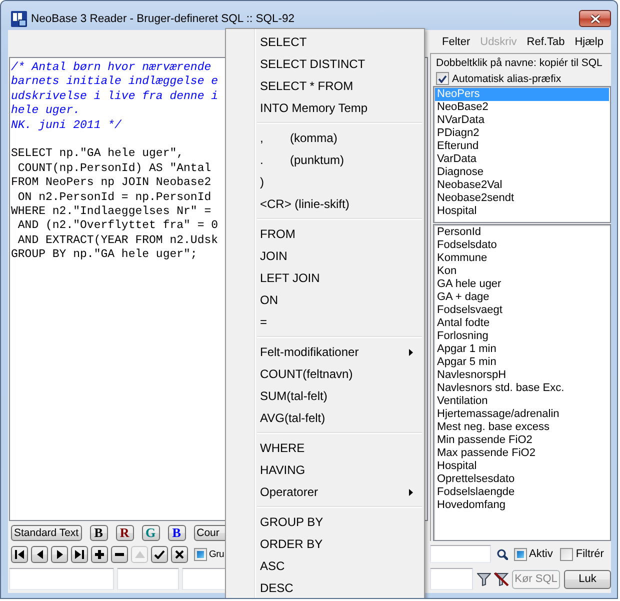 The width and height of the screenshot is (620, 601). Describe the element at coordinates (46, 533) in the screenshot. I see `format-button: Standard Text` at that location.